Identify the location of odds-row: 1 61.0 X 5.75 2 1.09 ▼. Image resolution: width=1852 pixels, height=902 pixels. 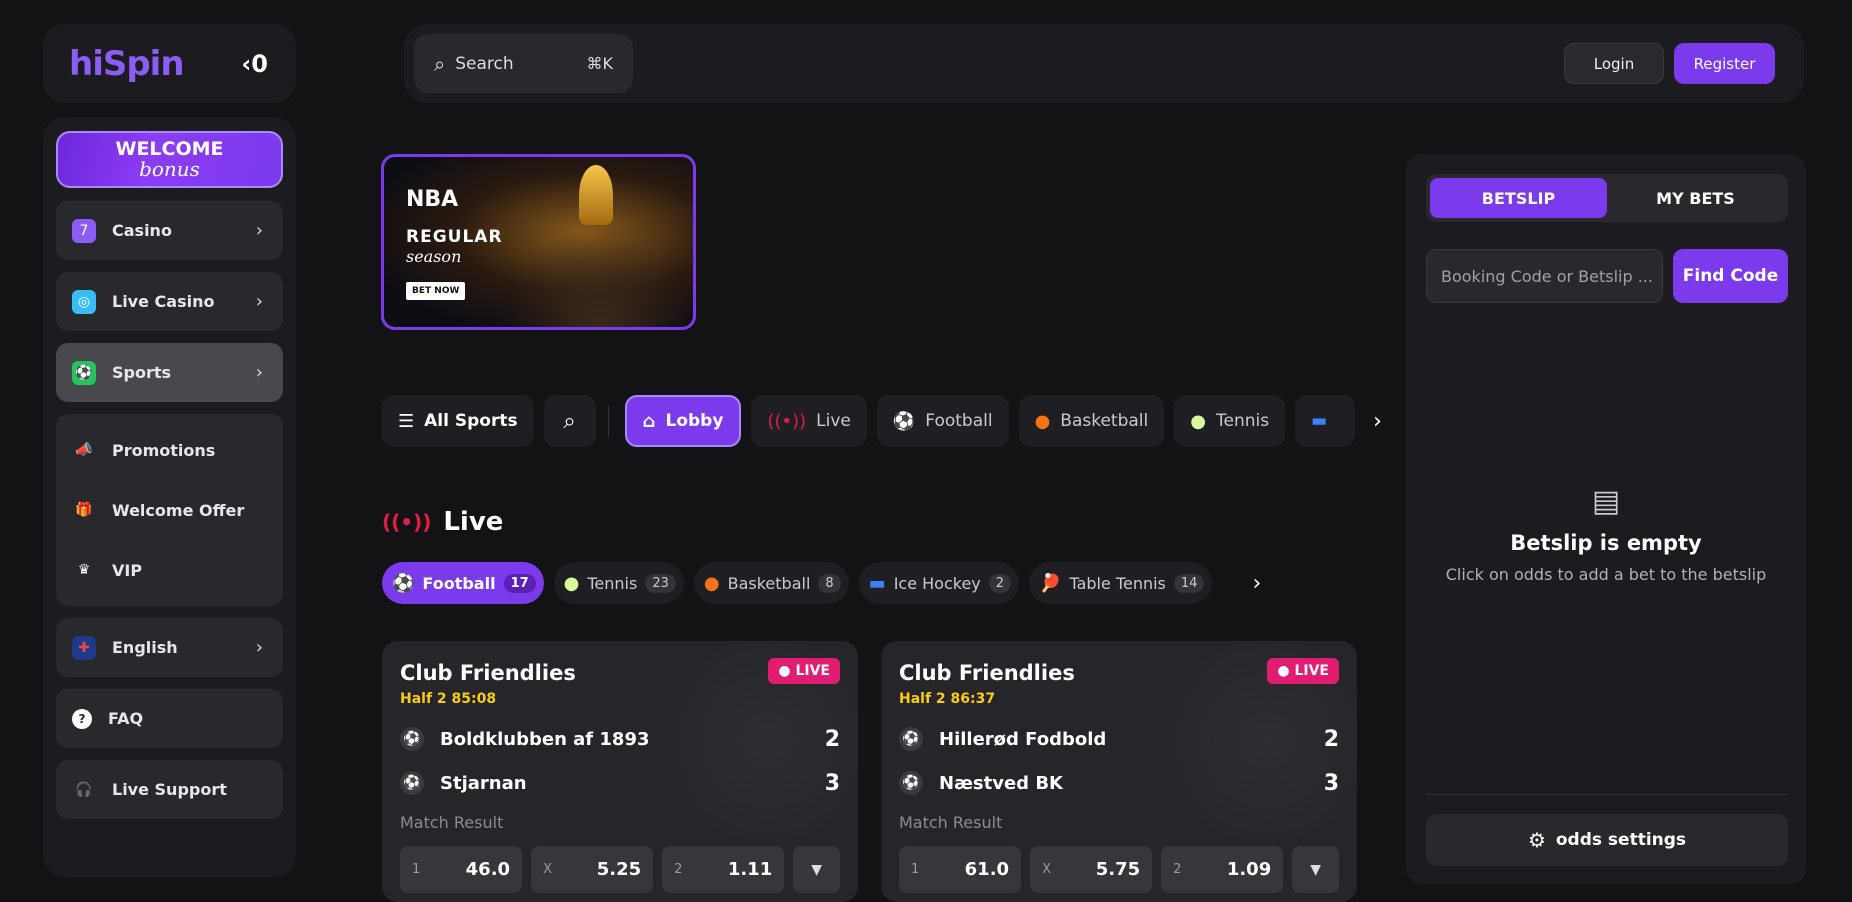
(1119, 869).